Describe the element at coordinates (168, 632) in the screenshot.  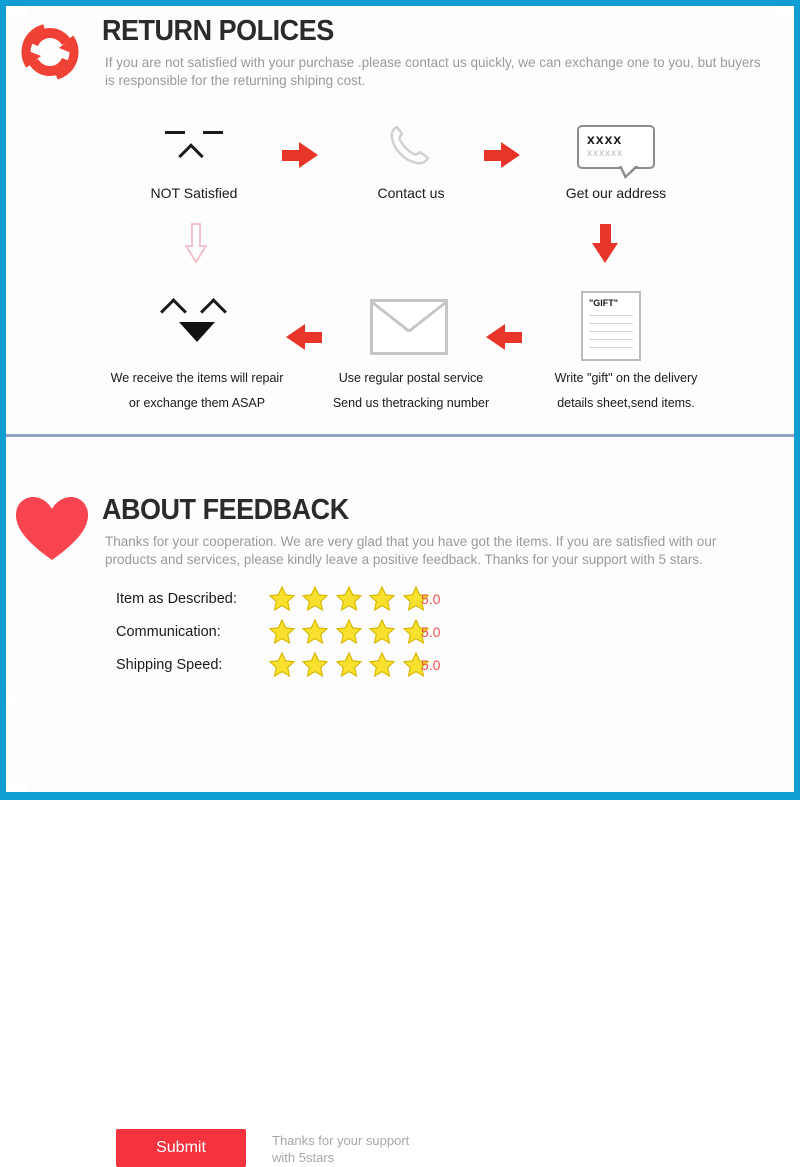
I see `rating-label: Communication:` at that location.